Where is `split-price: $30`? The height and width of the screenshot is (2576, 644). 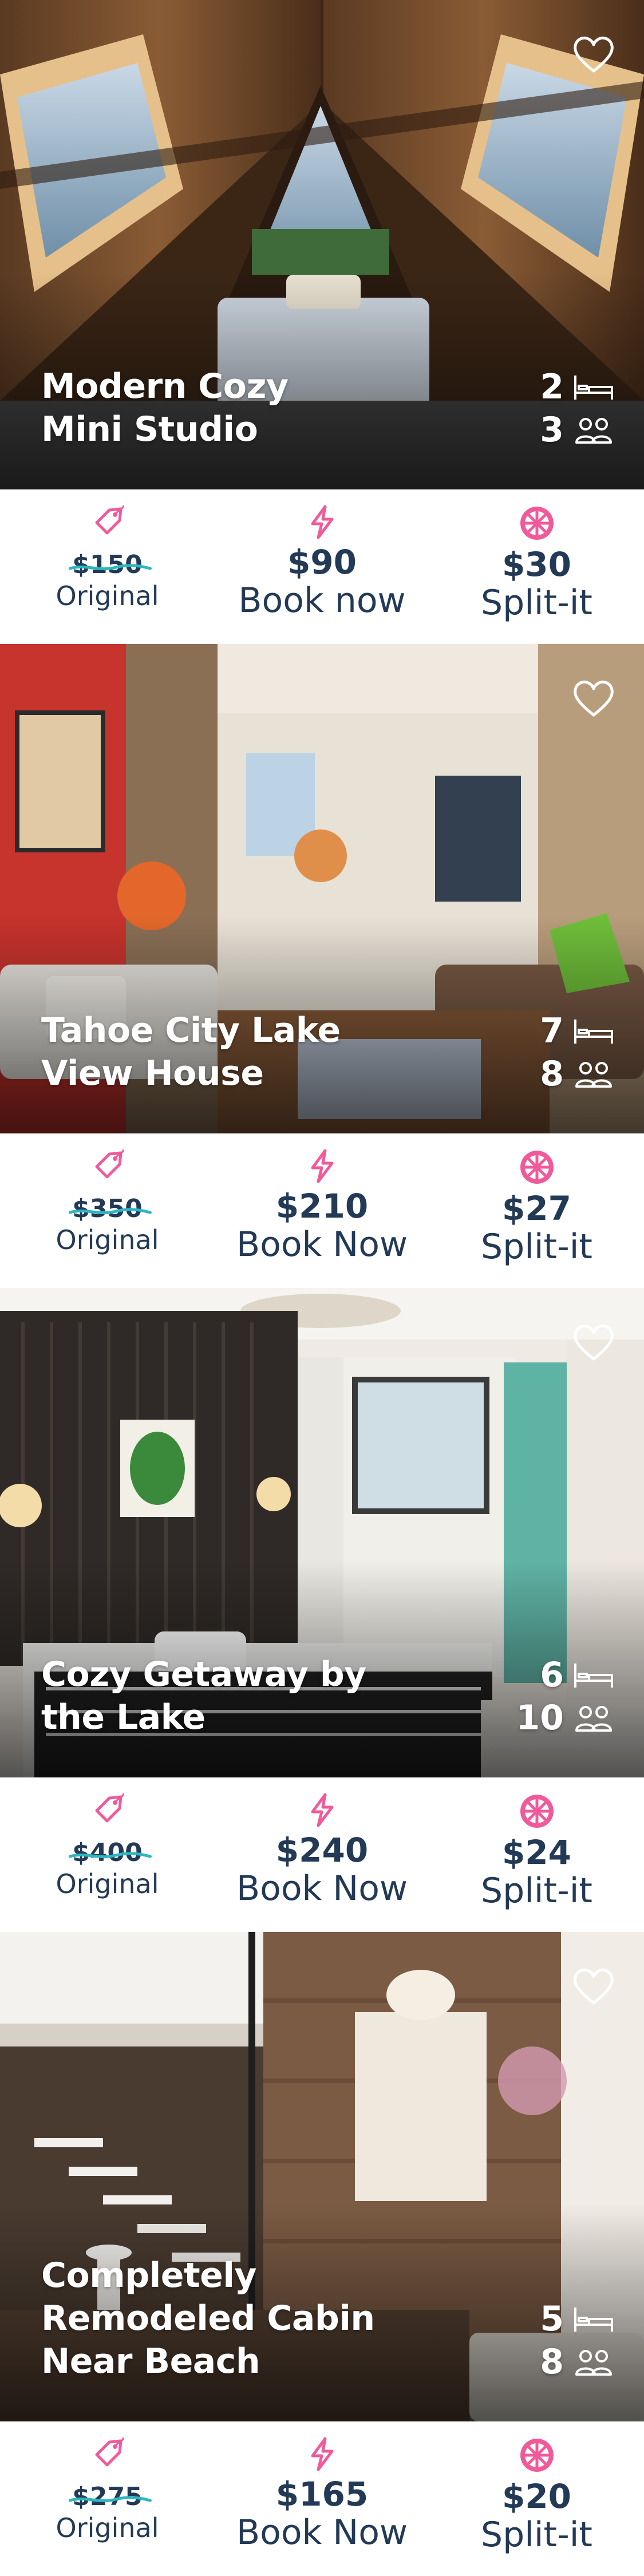 split-price: $30 is located at coordinates (536, 564).